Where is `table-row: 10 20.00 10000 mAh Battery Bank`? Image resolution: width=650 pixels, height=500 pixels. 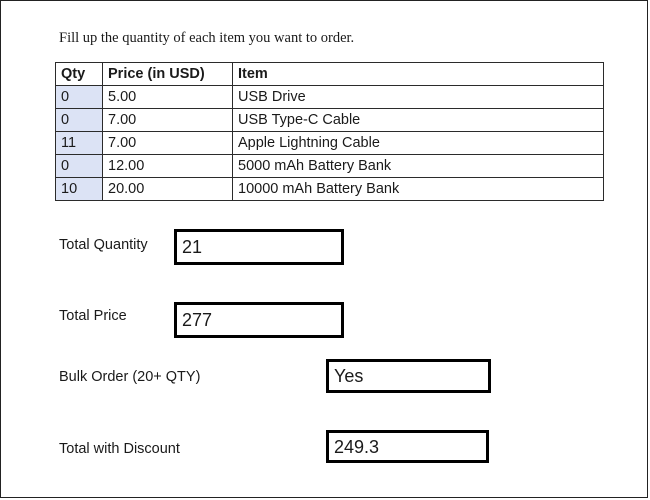
table-row: 10 20.00 10000 mAh Battery Bank is located at coordinates (329, 189).